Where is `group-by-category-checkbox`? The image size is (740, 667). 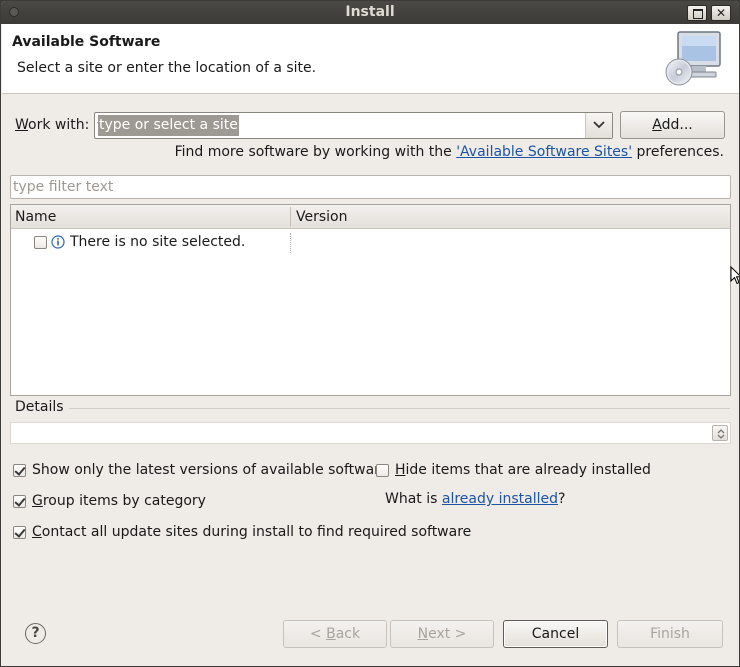 group-by-category-checkbox is located at coordinates (19, 501).